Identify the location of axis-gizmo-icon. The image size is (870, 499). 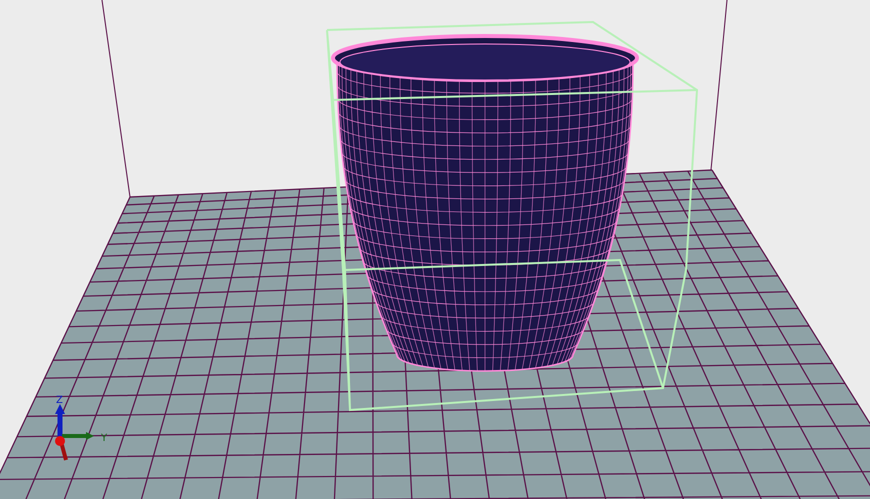
(74, 432).